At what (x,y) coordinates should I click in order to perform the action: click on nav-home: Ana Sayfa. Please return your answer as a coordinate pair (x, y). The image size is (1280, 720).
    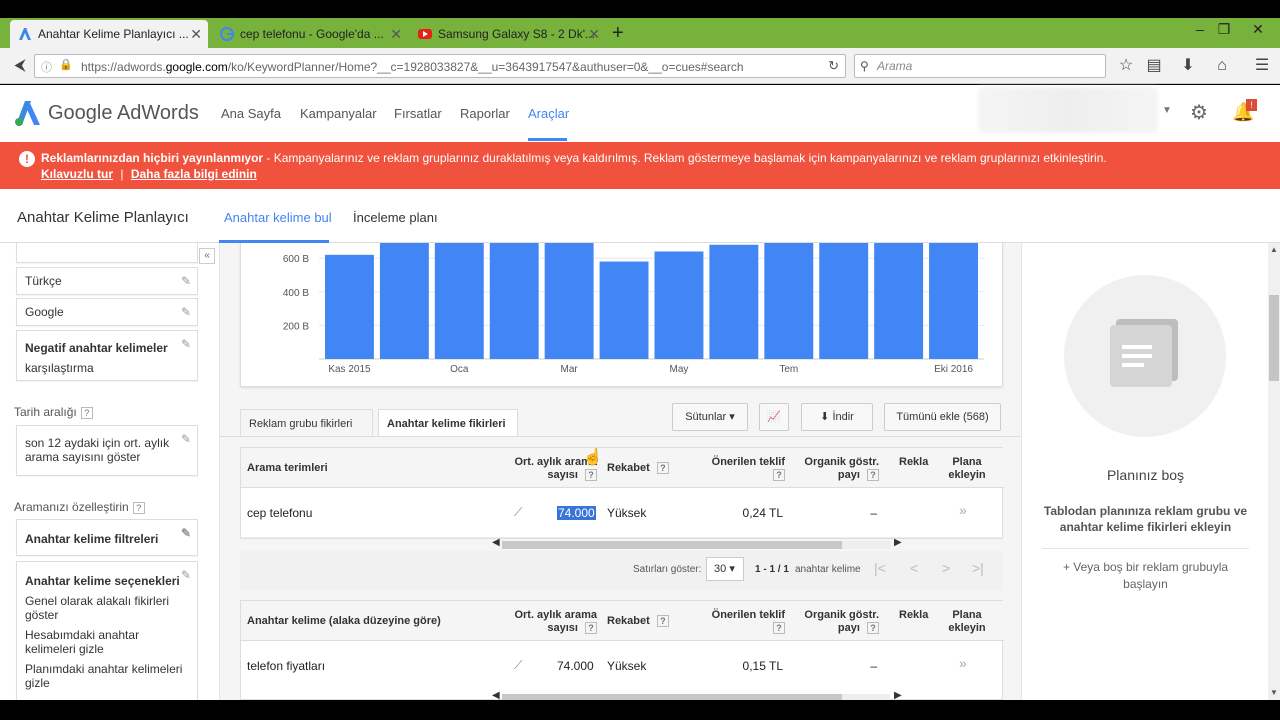
    Looking at the image, I should click on (251, 113).